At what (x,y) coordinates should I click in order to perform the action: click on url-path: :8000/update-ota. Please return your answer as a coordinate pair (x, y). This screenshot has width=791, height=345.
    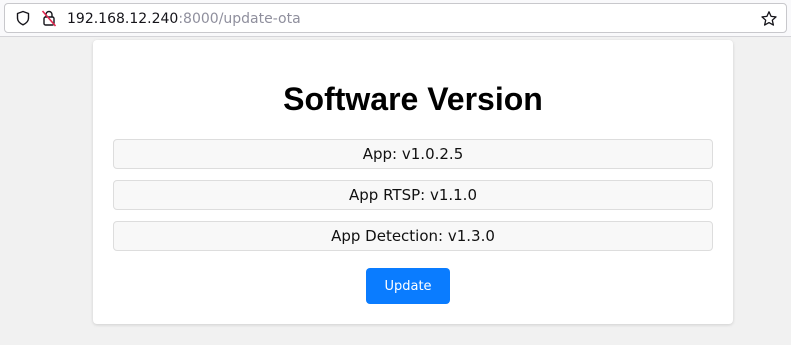
    Looking at the image, I should click on (239, 19).